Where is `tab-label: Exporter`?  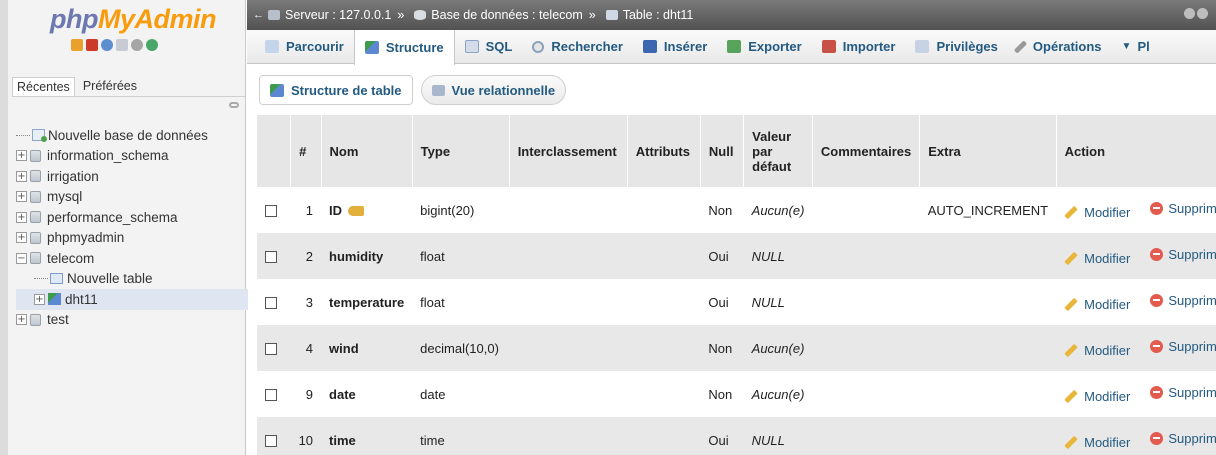 tab-label: Exporter is located at coordinates (775, 46).